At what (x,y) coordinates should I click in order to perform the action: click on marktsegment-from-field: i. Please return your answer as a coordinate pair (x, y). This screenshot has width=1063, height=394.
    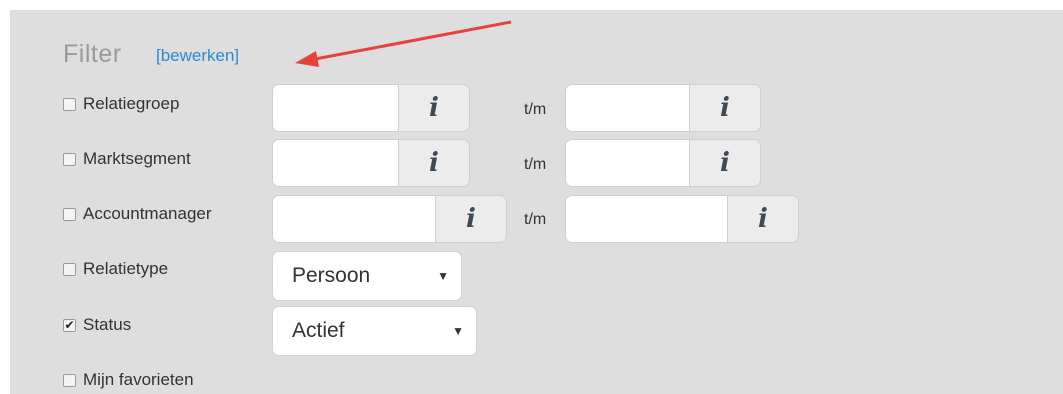
    Looking at the image, I should click on (371, 163).